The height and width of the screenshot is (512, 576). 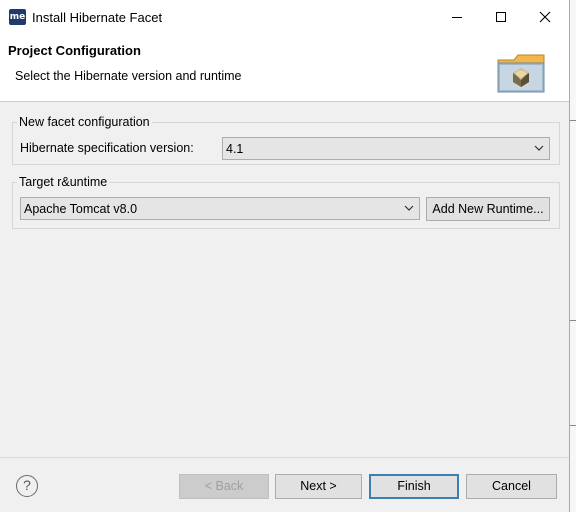 What do you see at coordinates (128, 76) in the screenshot?
I see `page-description: Select the Hibernate version and runtime` at bounding box center [128, 76].